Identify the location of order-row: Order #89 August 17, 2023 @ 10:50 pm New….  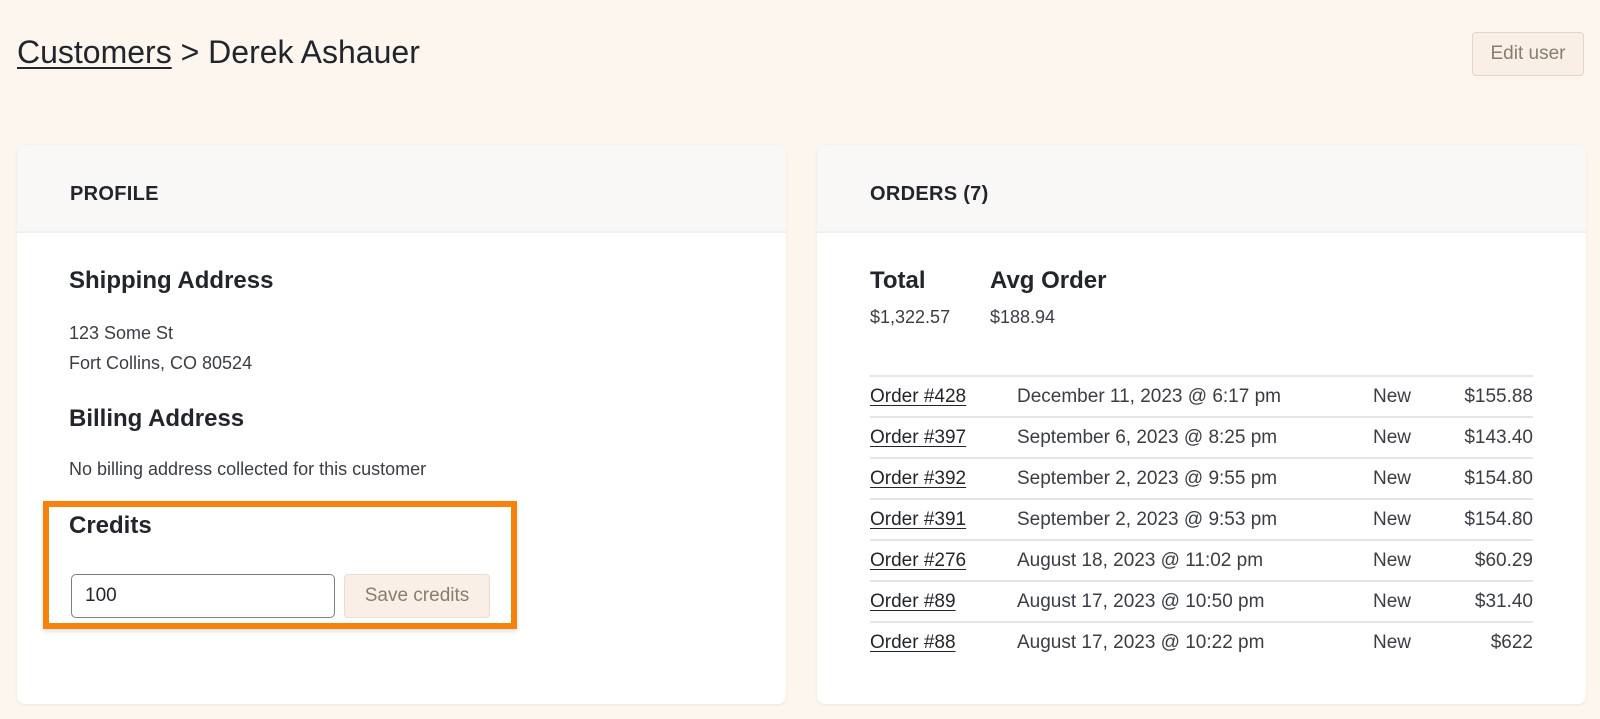
(1201, 600).